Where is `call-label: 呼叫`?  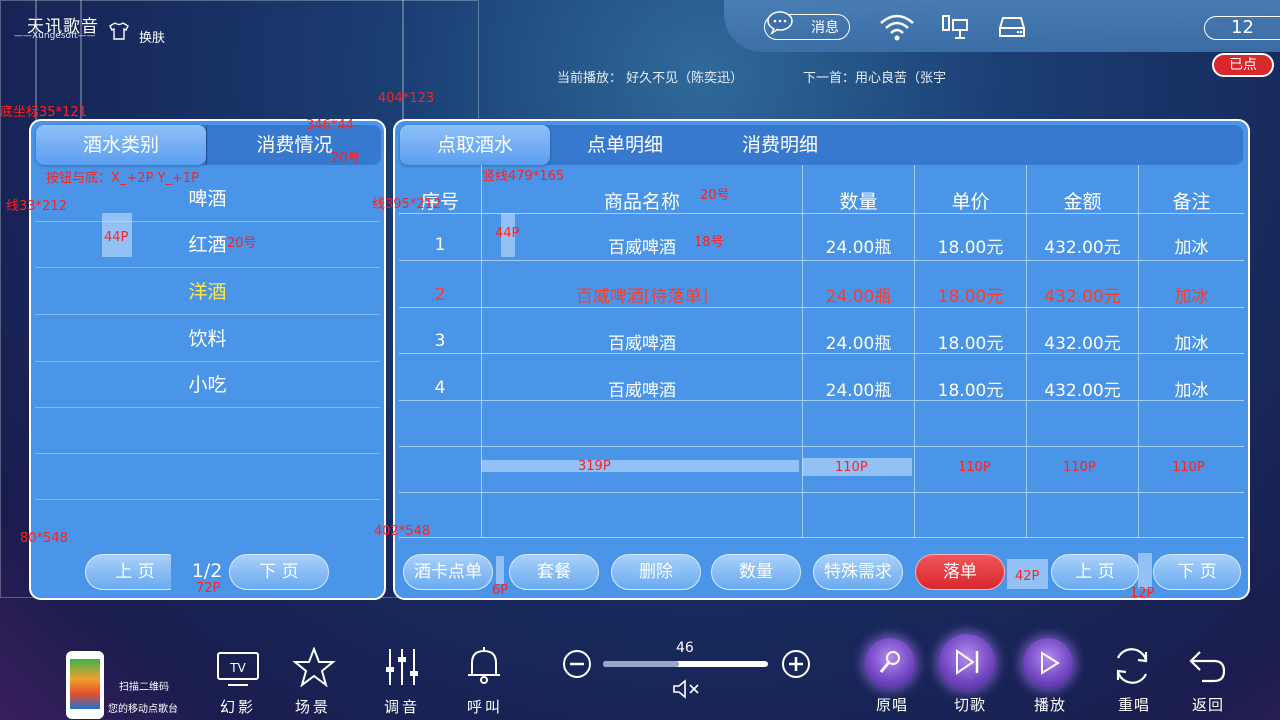
call-label: 呼叫 is located at coordinates (485, 706).